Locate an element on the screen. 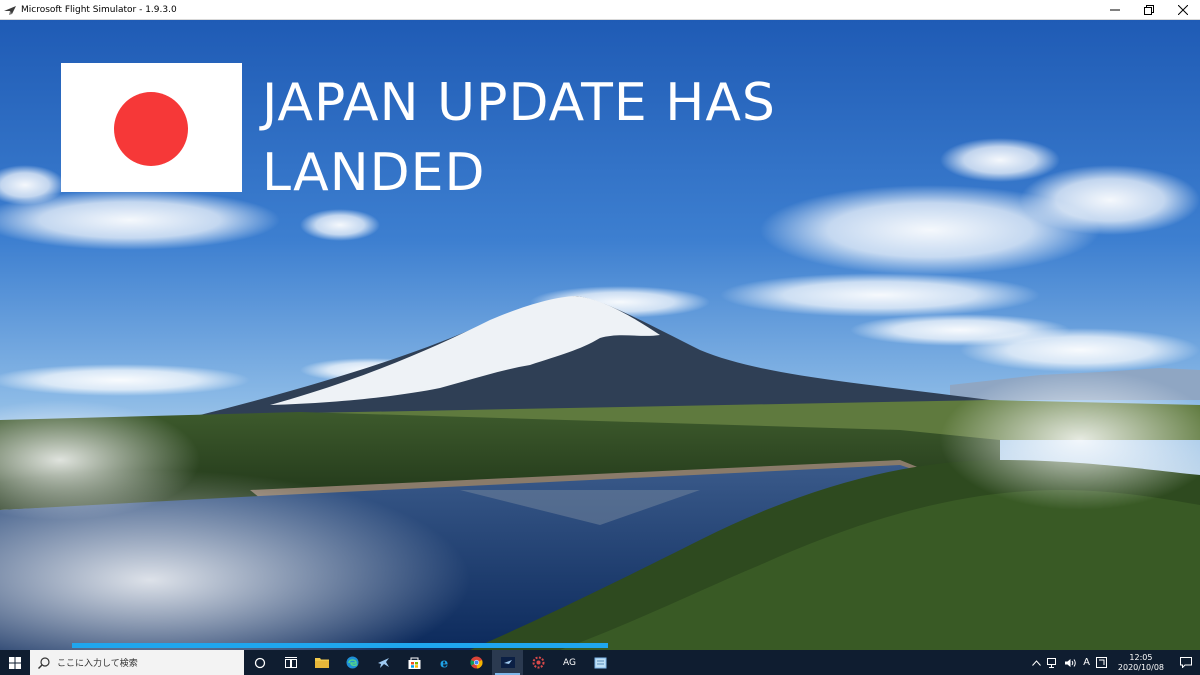 This screenshot has width=1200, height=675. chevron-up-icon is located at coordinates (1037, 662).